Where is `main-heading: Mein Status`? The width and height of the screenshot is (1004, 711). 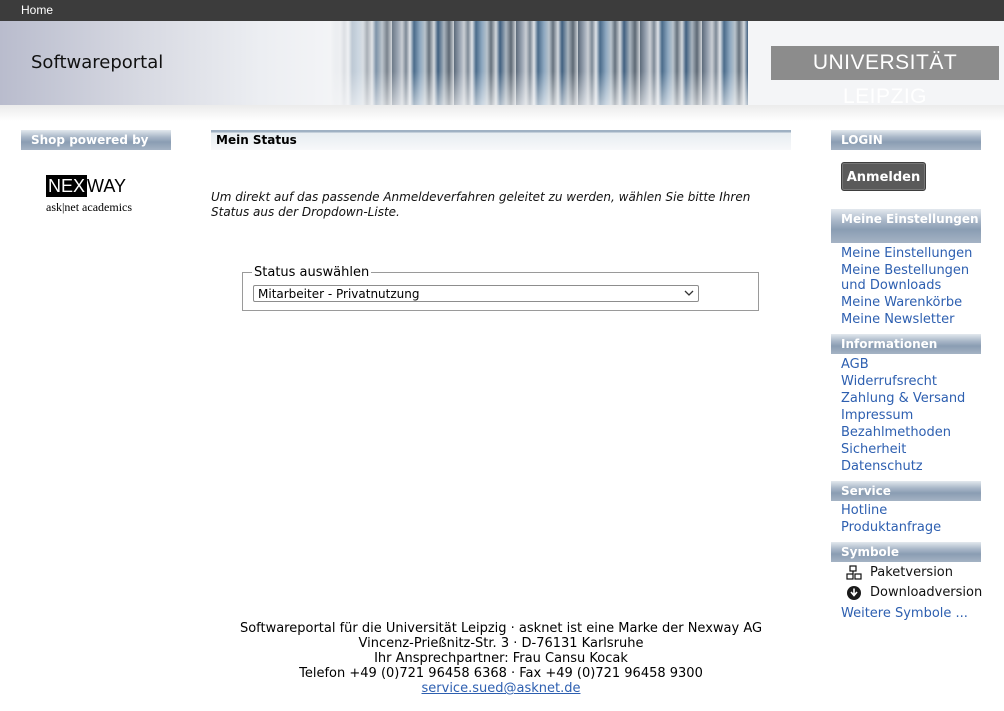 main-heading: Mein Status is located at coordinates (501, 140).